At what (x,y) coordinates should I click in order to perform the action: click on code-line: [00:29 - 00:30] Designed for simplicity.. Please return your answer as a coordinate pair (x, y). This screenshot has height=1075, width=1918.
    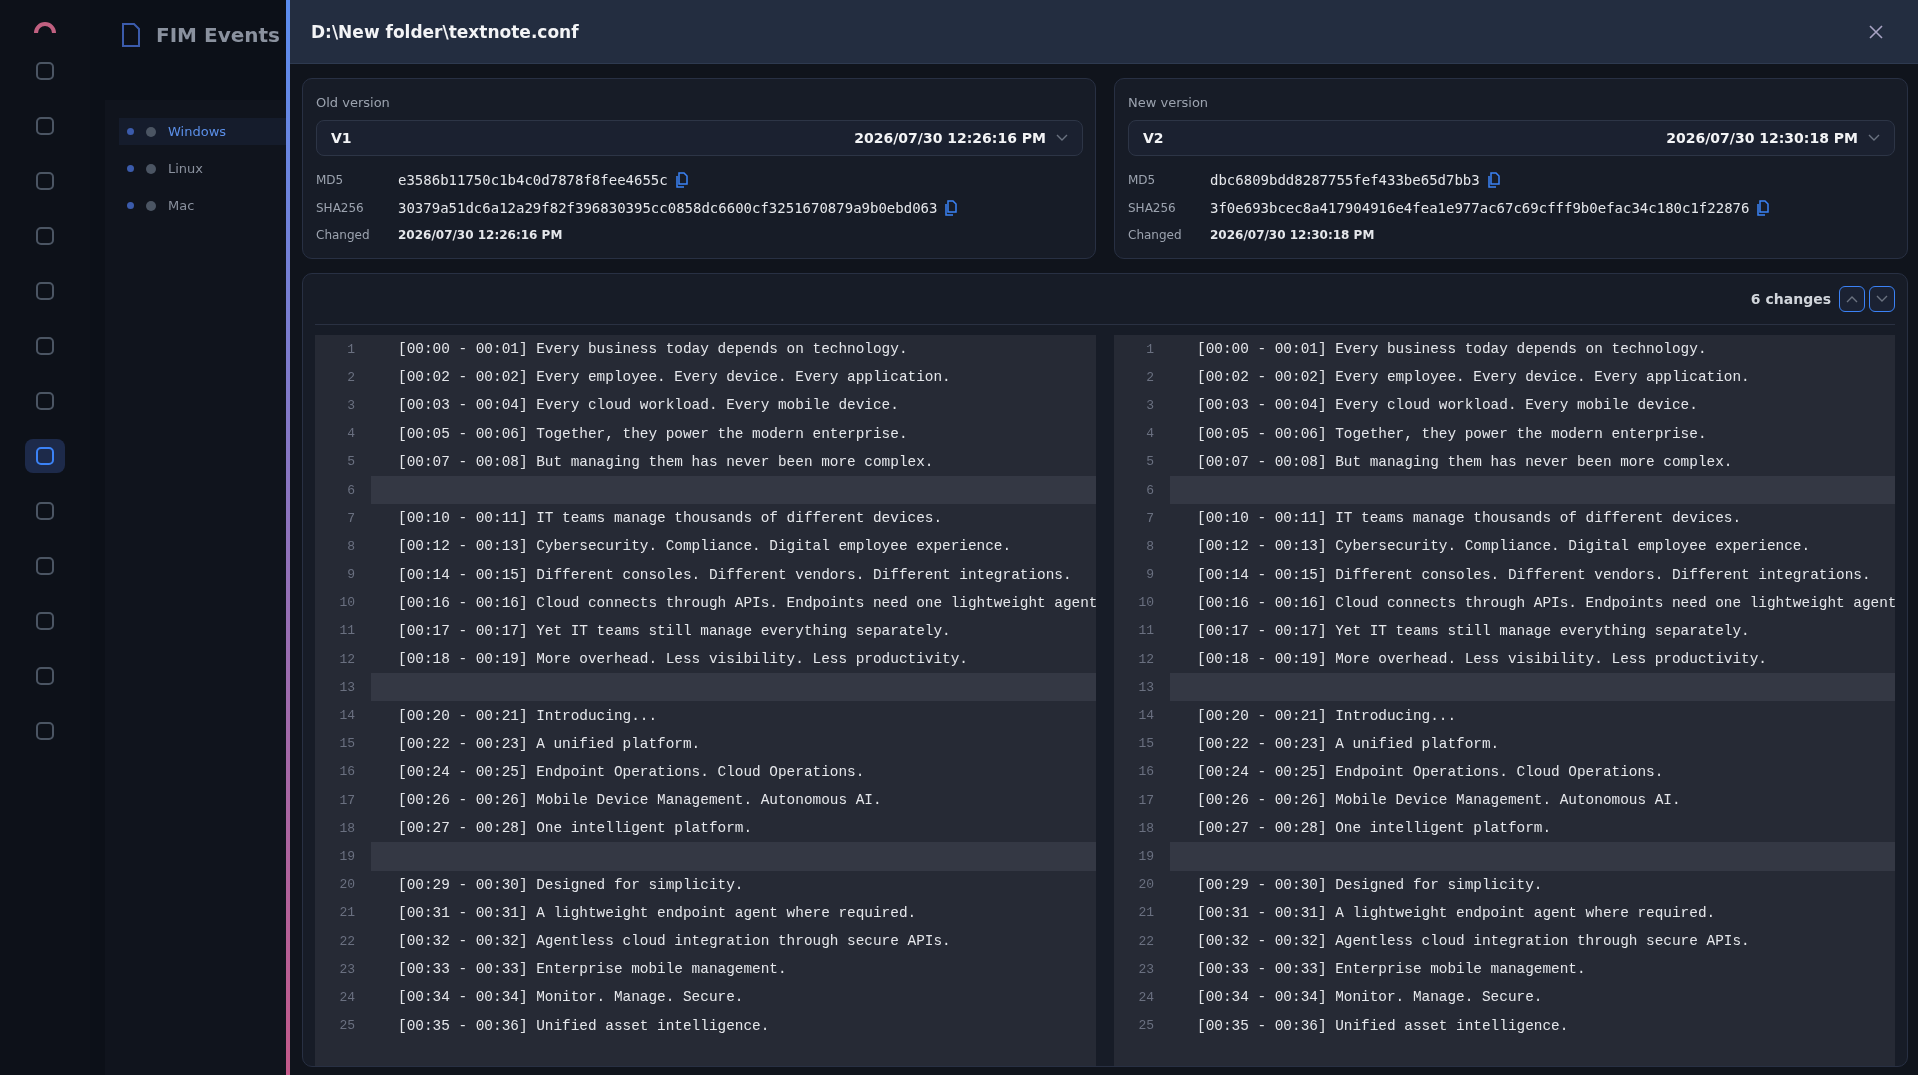
    Looking at the image, I should click on (571, 885).